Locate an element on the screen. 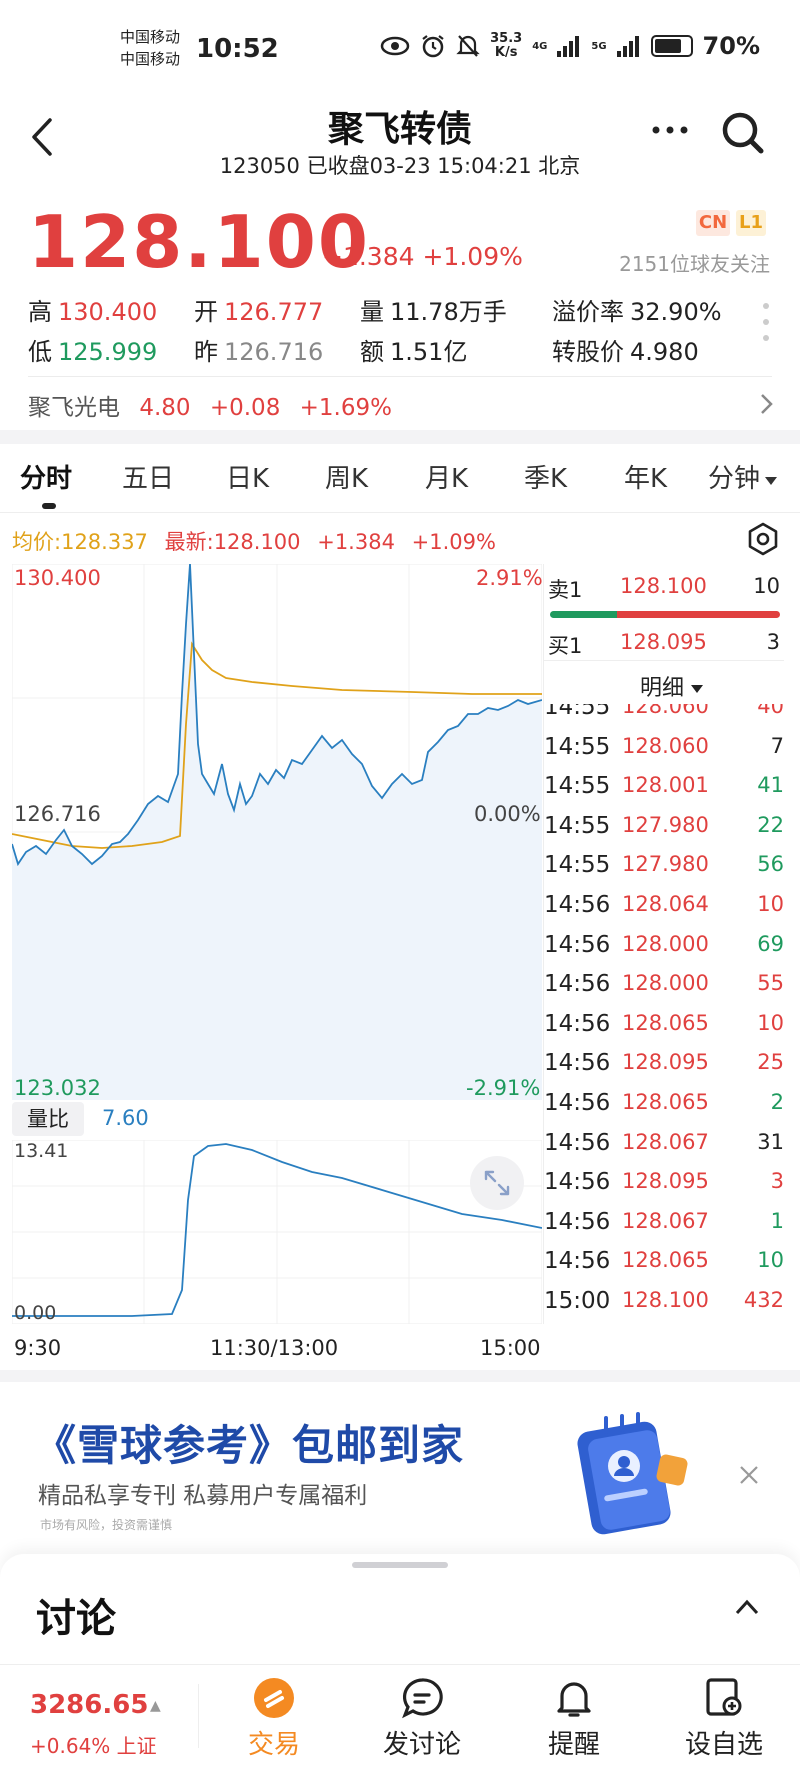 This screenshot has width=800, height=1778. ad-title: 《雪球参考》包邮到家 is located at coordinates (249, 1442).